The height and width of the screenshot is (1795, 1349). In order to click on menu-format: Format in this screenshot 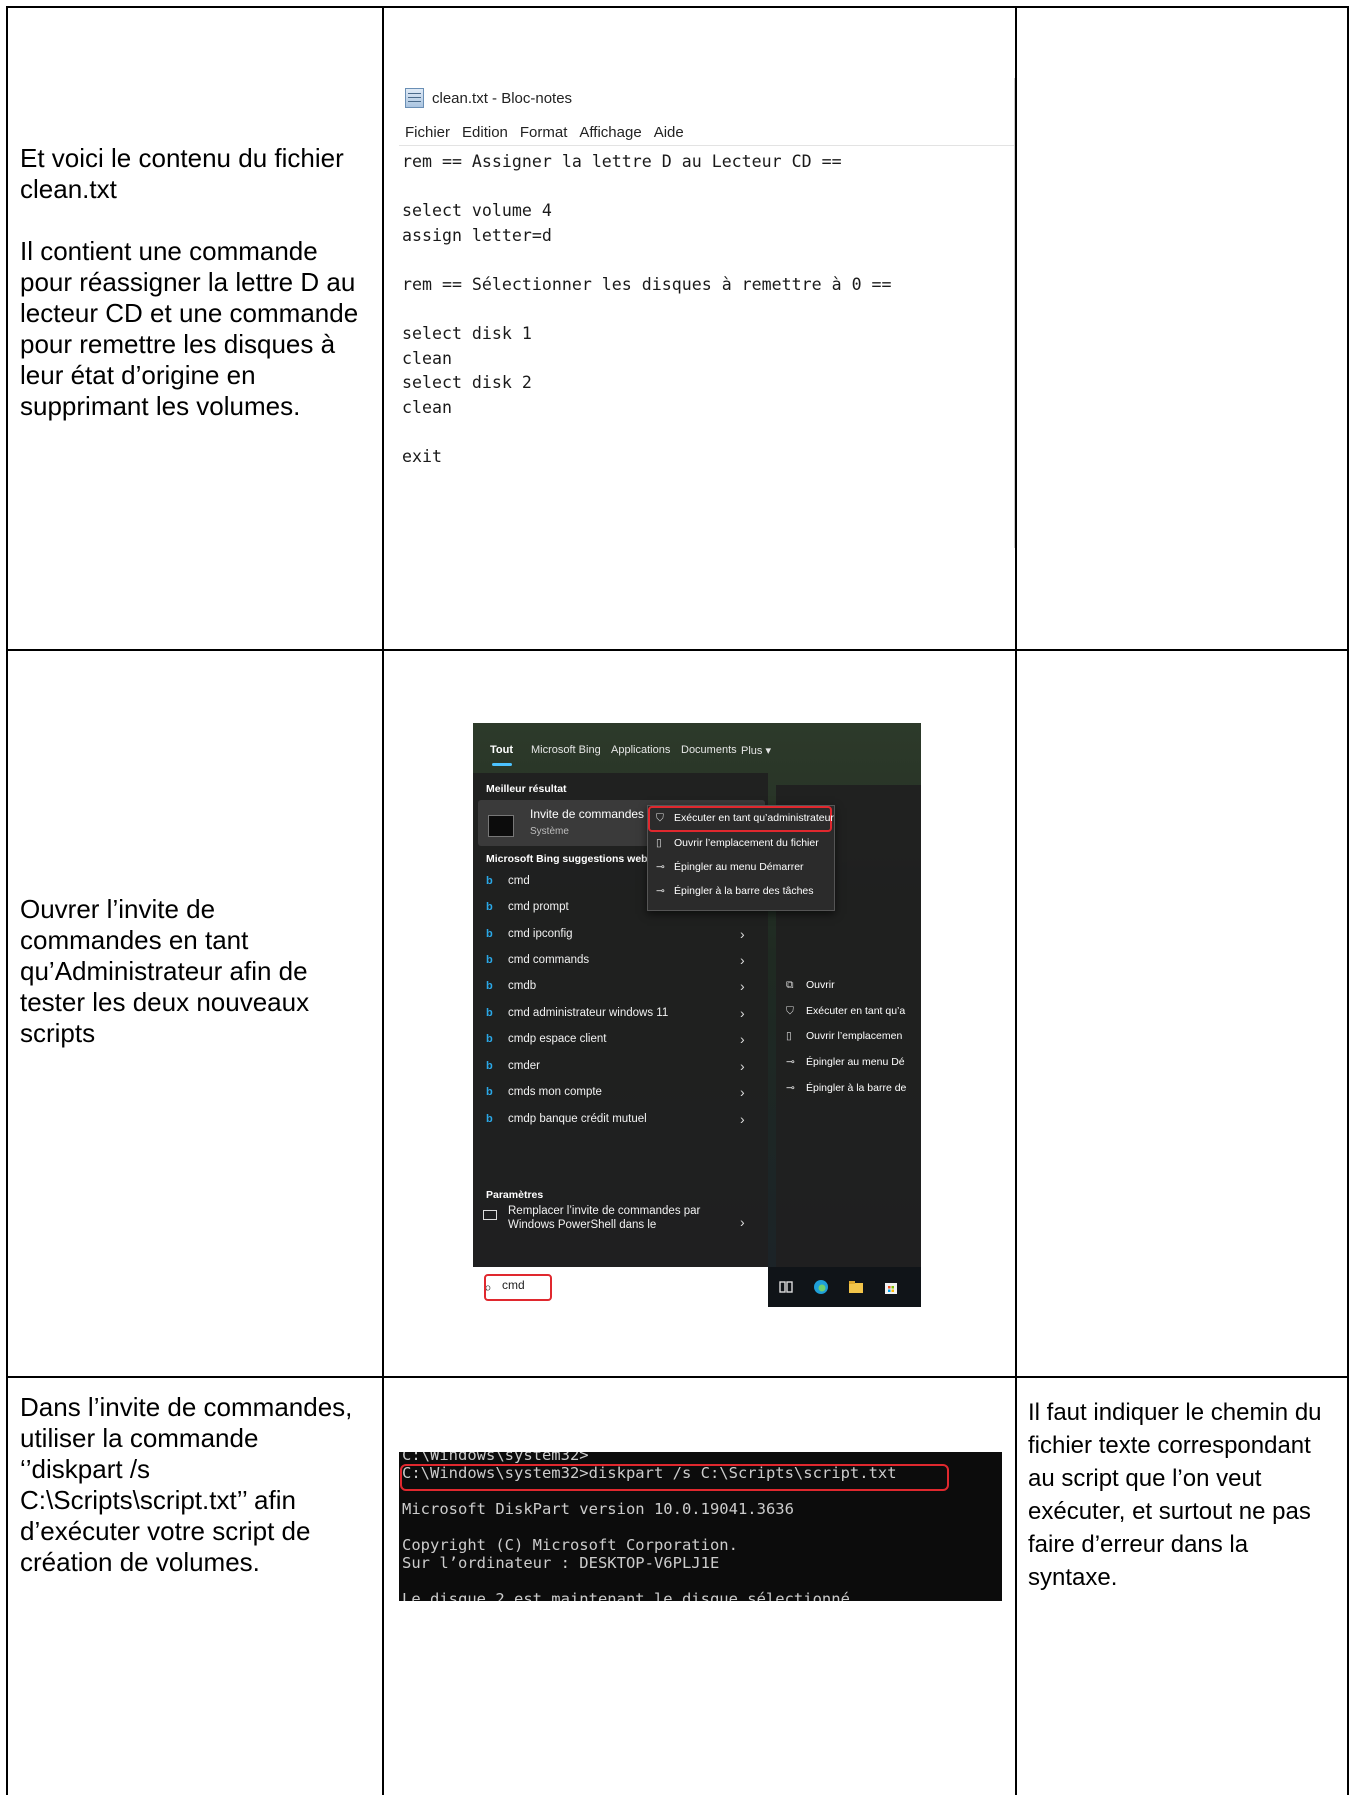, I will do `click(544, 132)`.